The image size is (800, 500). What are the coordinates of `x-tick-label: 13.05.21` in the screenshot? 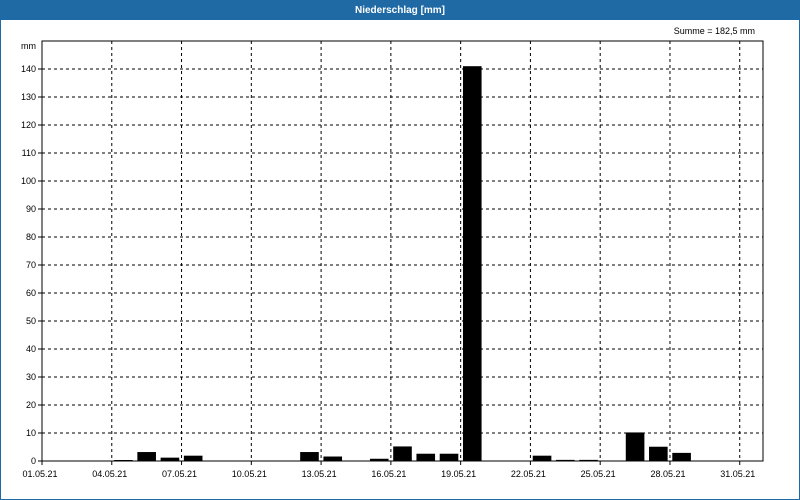 It's located at (319, 474).